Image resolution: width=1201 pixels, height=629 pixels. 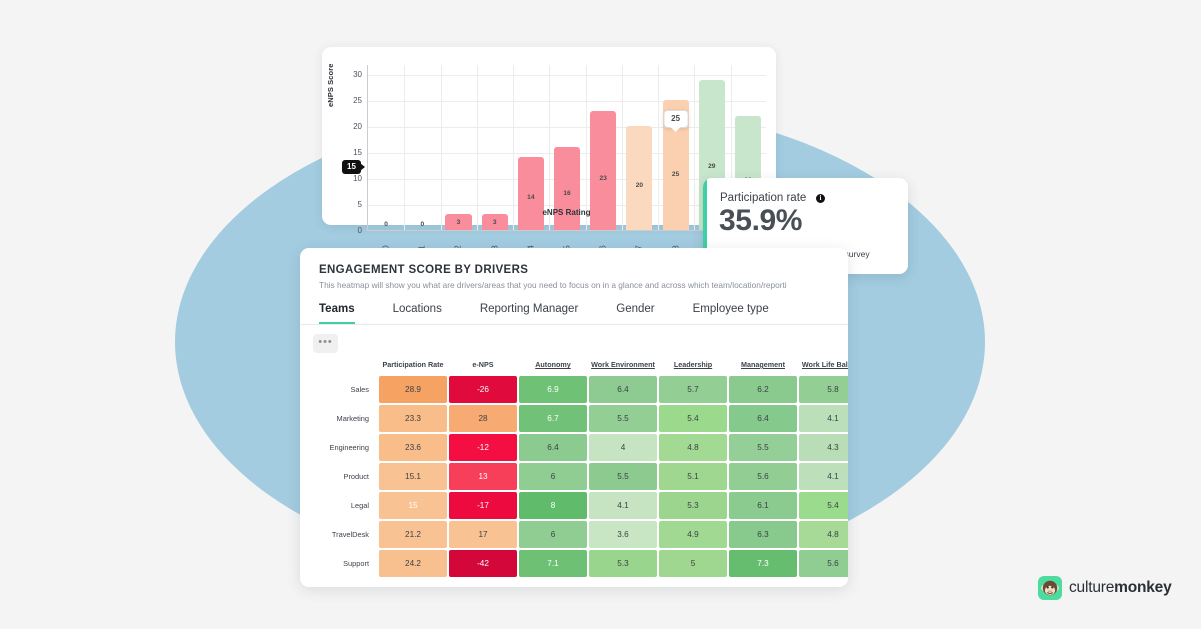 I want to click on table-row: Support 24.2 -42 7.1 5.3 5 7.3 5.6, so click(x=581, y=563).